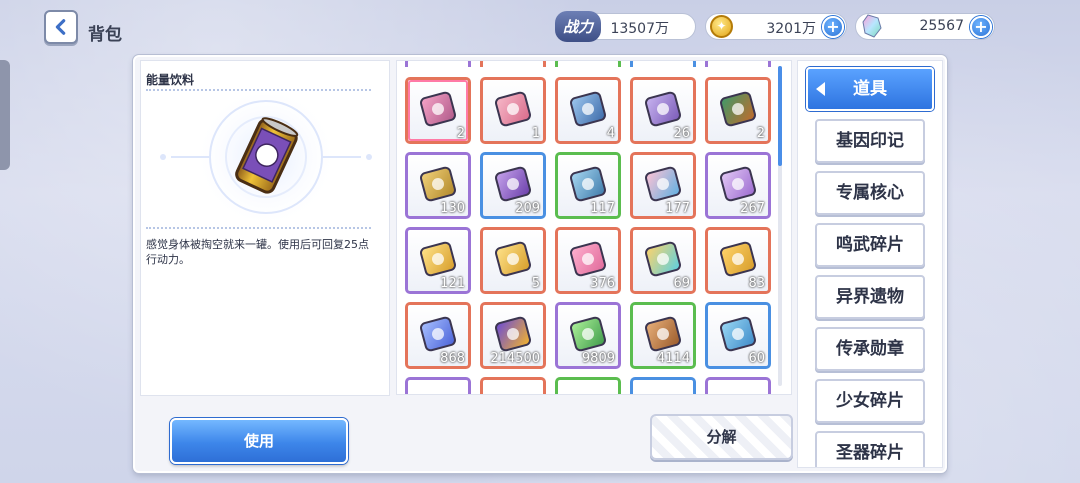 This screenshot has height=483, width=1080. I want to click on category-label: 异界遗物, so click(870, 297).